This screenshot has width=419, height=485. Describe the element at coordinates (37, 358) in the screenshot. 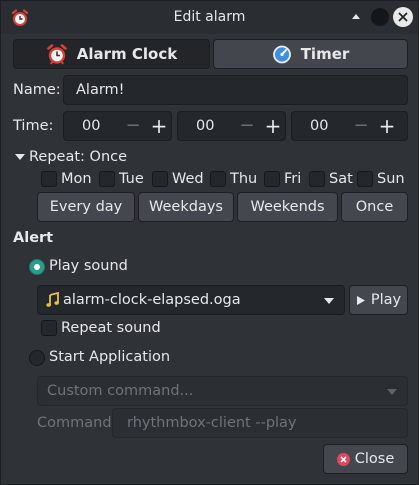

I see `start-application-radio` at that location.